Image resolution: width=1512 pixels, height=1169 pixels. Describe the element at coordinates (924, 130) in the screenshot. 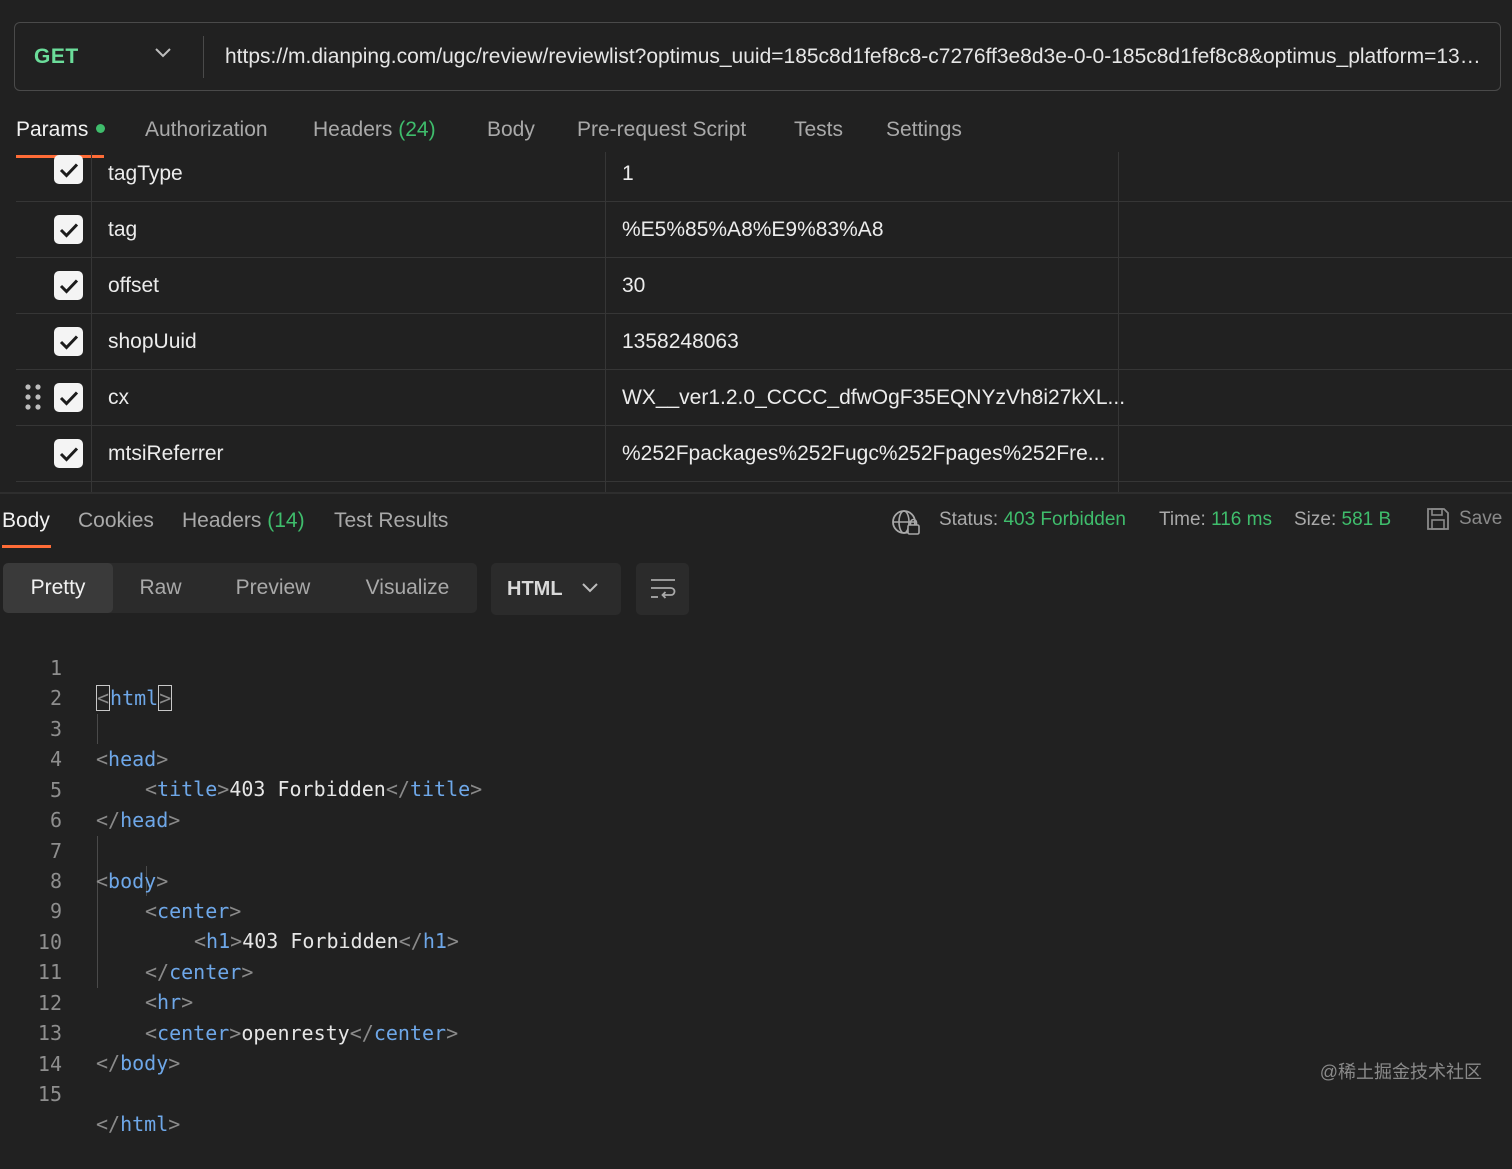

I see `tab-settings: Settings` at that location.